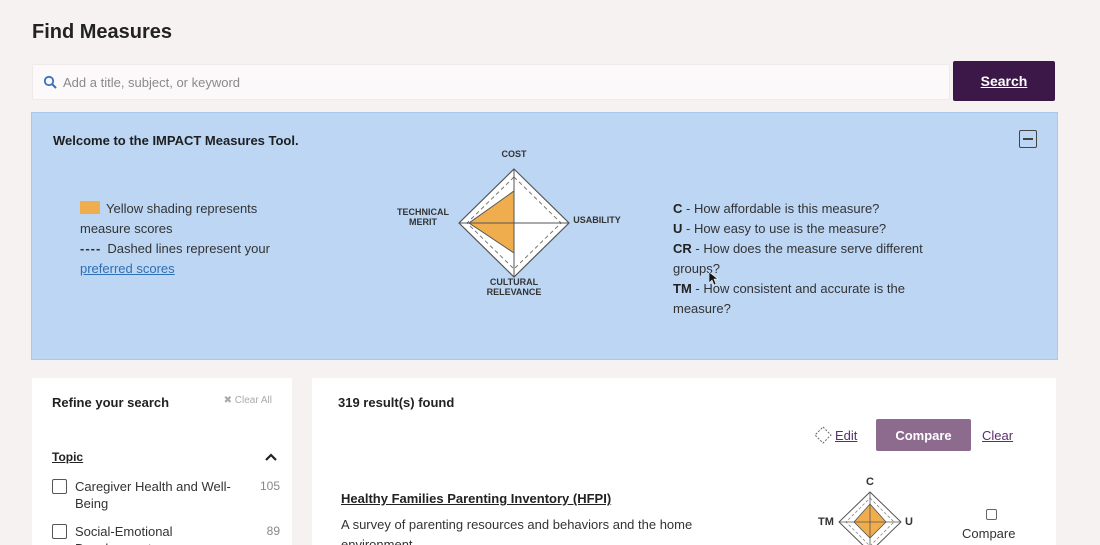  I want to click on radar-label-usability: USABILITY, so click(597, 220).